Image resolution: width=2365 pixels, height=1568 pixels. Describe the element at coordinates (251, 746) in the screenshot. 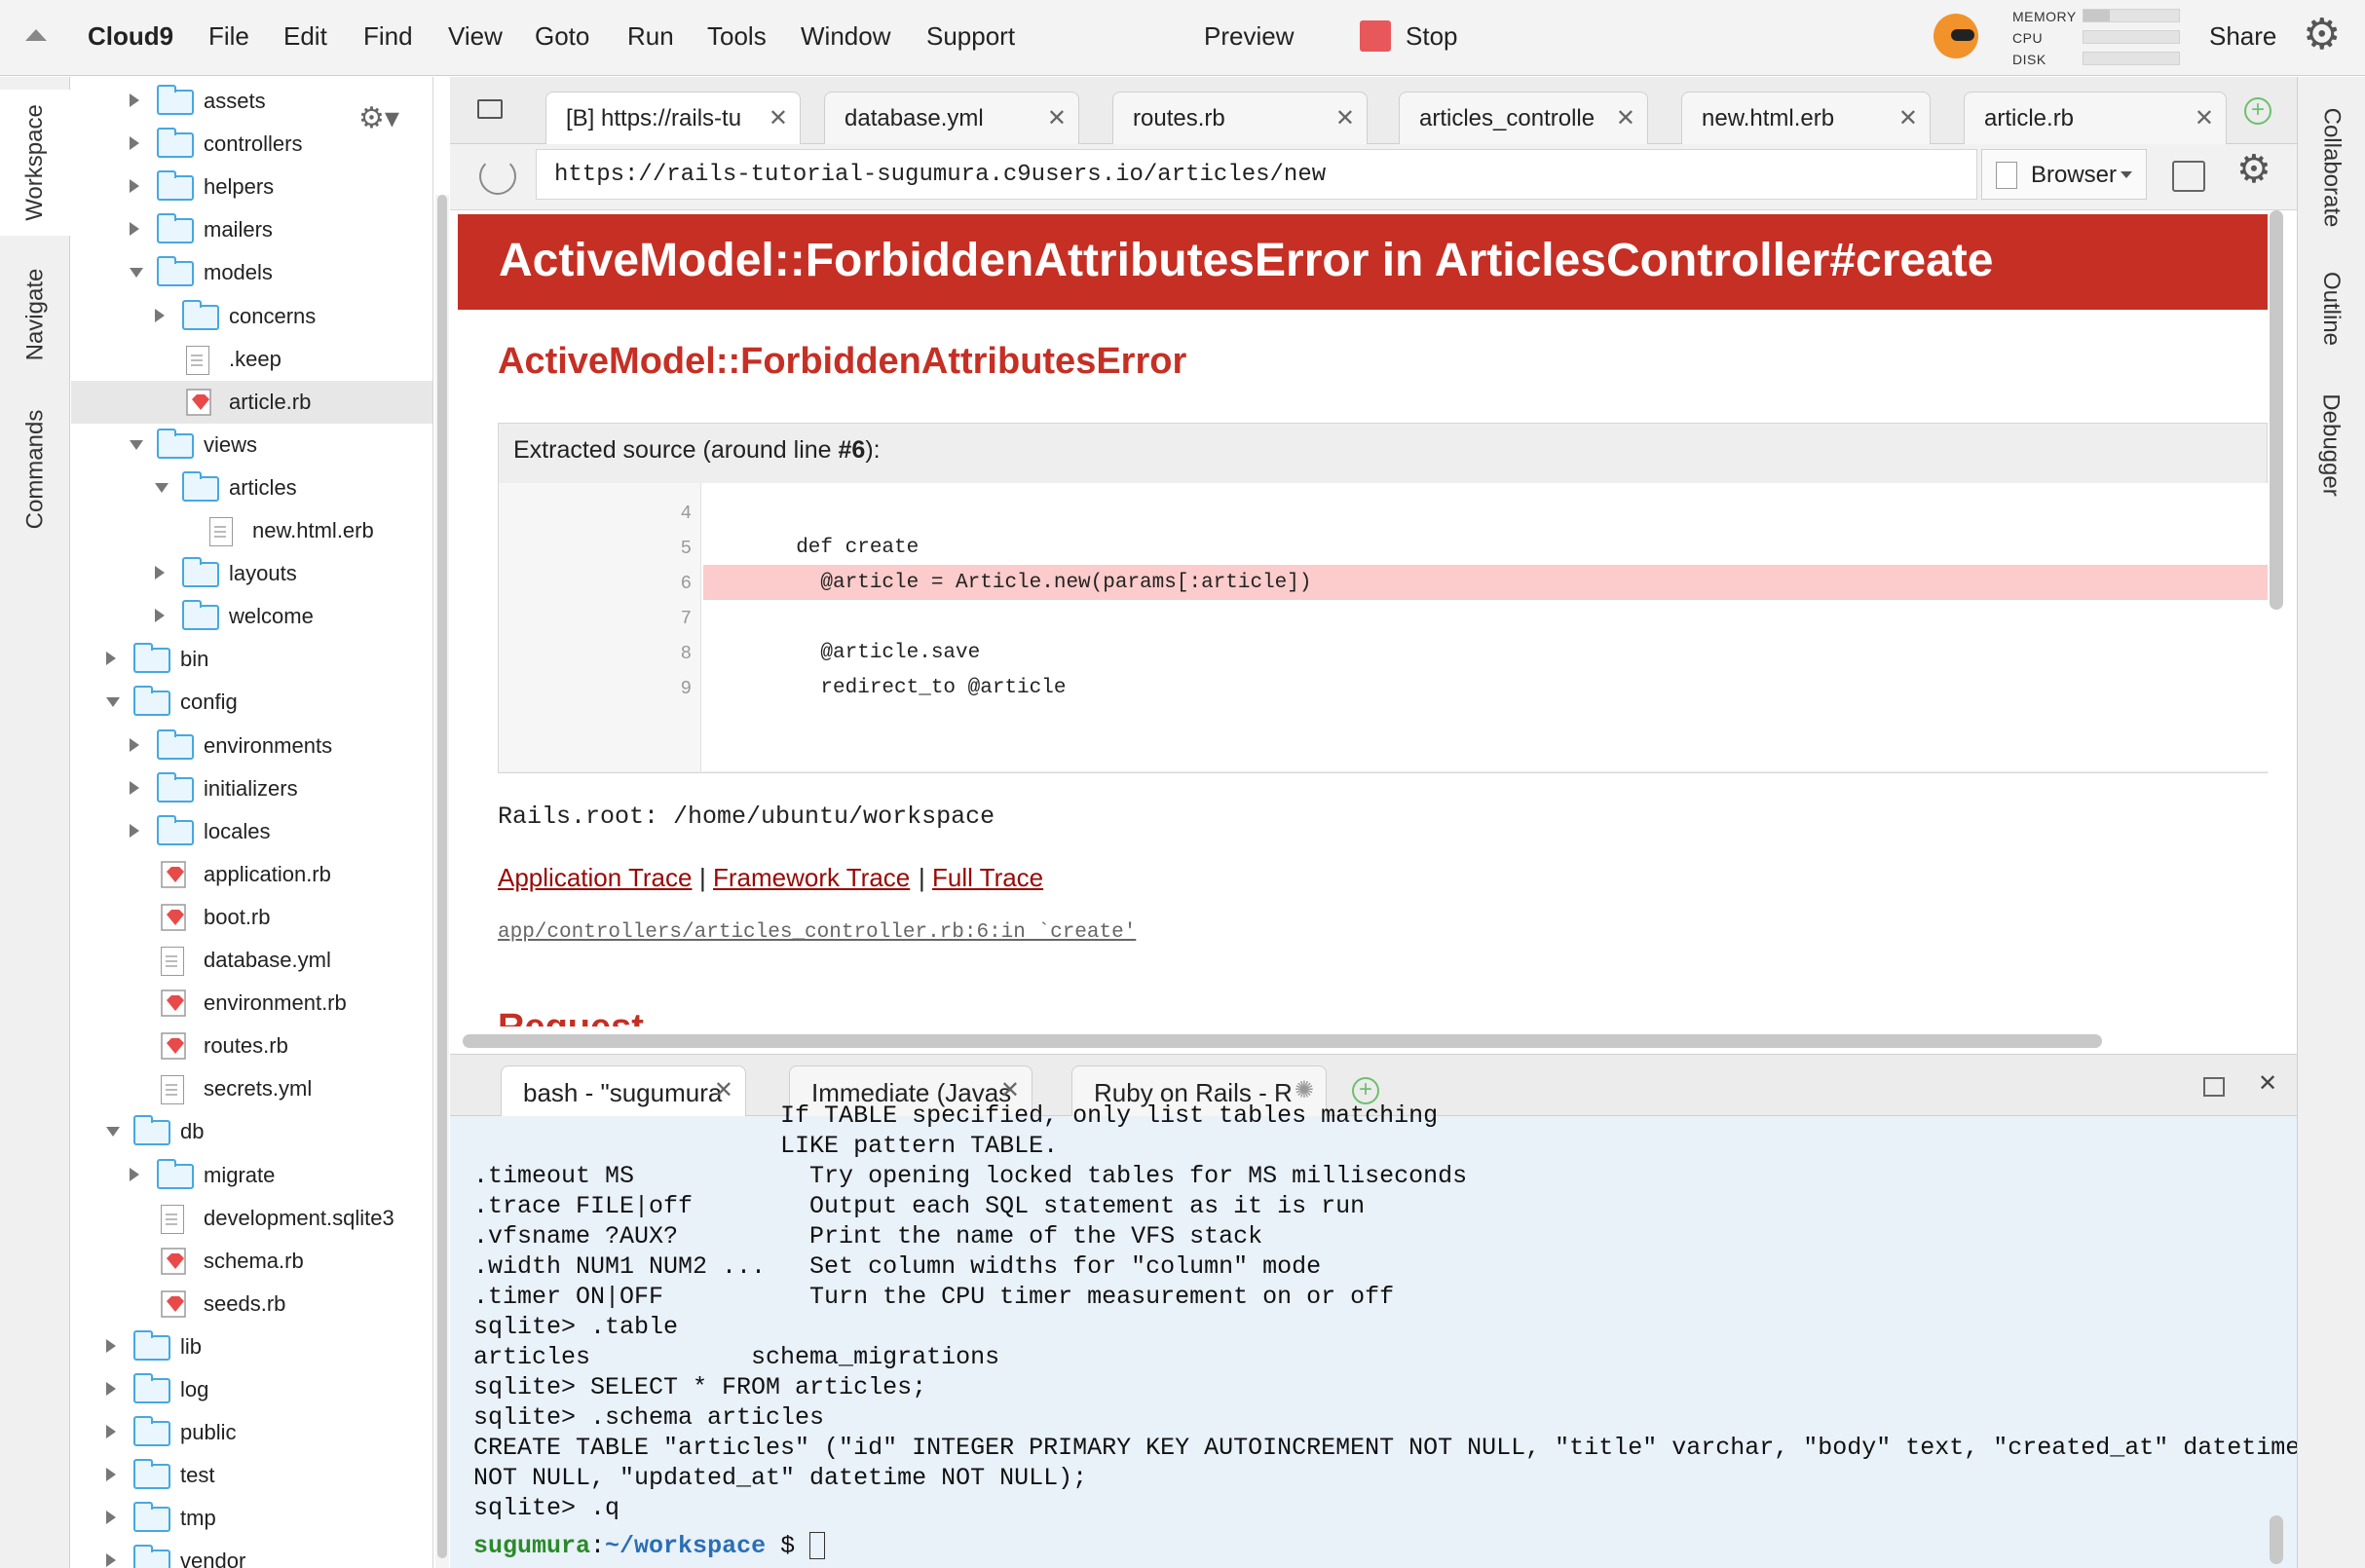

I see `tree-item: environments` at that location.